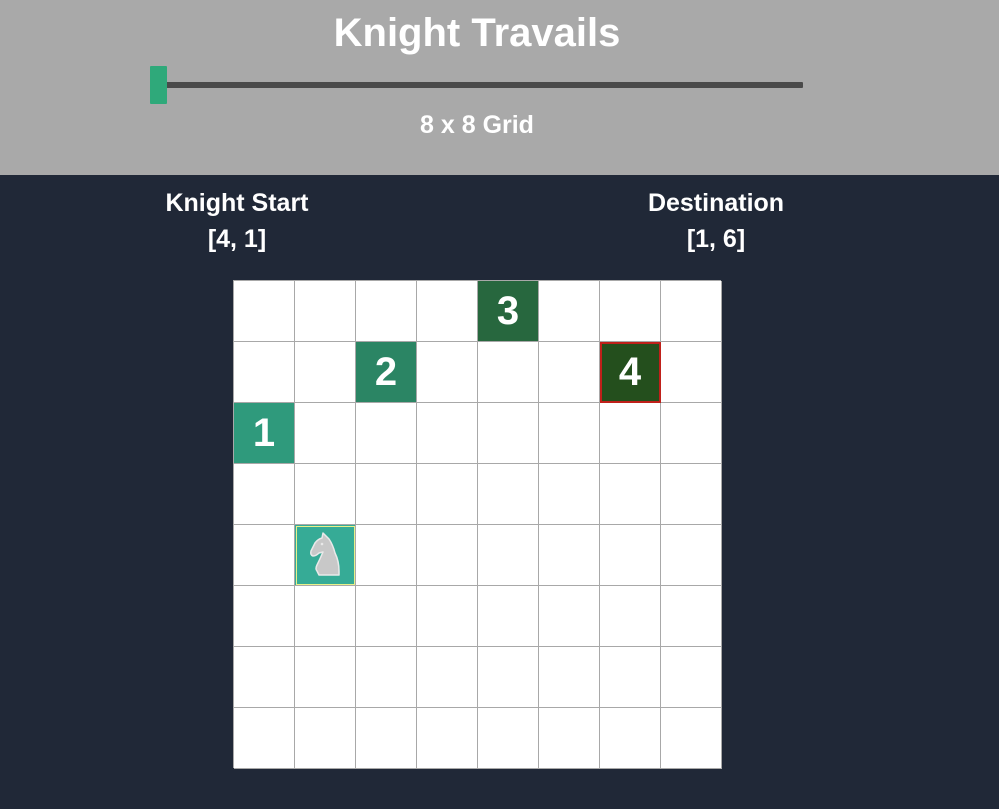 Image resolution: width=999 pixels, height=809 pixels. I want to click on step-number: 1, so click(264, 432).